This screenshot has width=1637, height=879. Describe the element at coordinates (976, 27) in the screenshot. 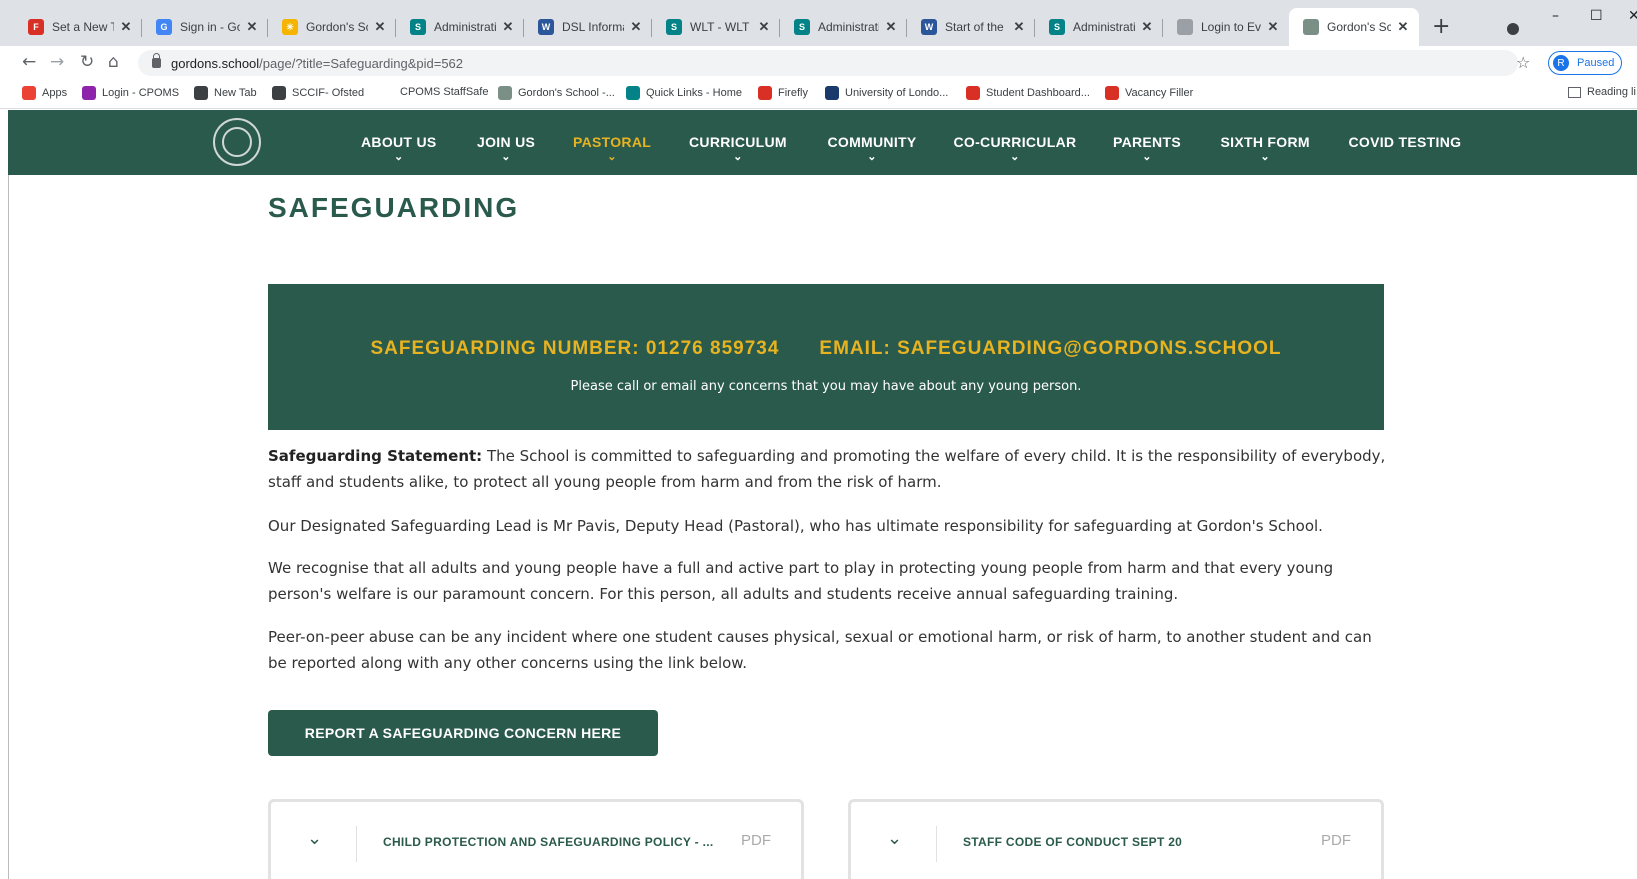

I see `tab-title: Start of the Ye` at that location.